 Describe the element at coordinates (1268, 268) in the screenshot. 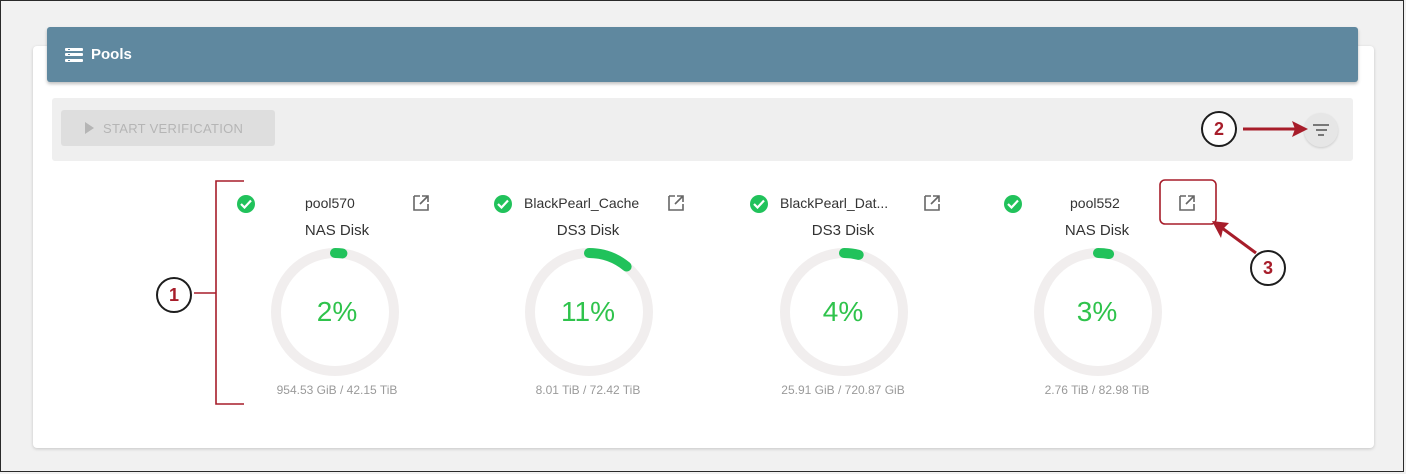

I see `annotation-badge: 3` at that location.